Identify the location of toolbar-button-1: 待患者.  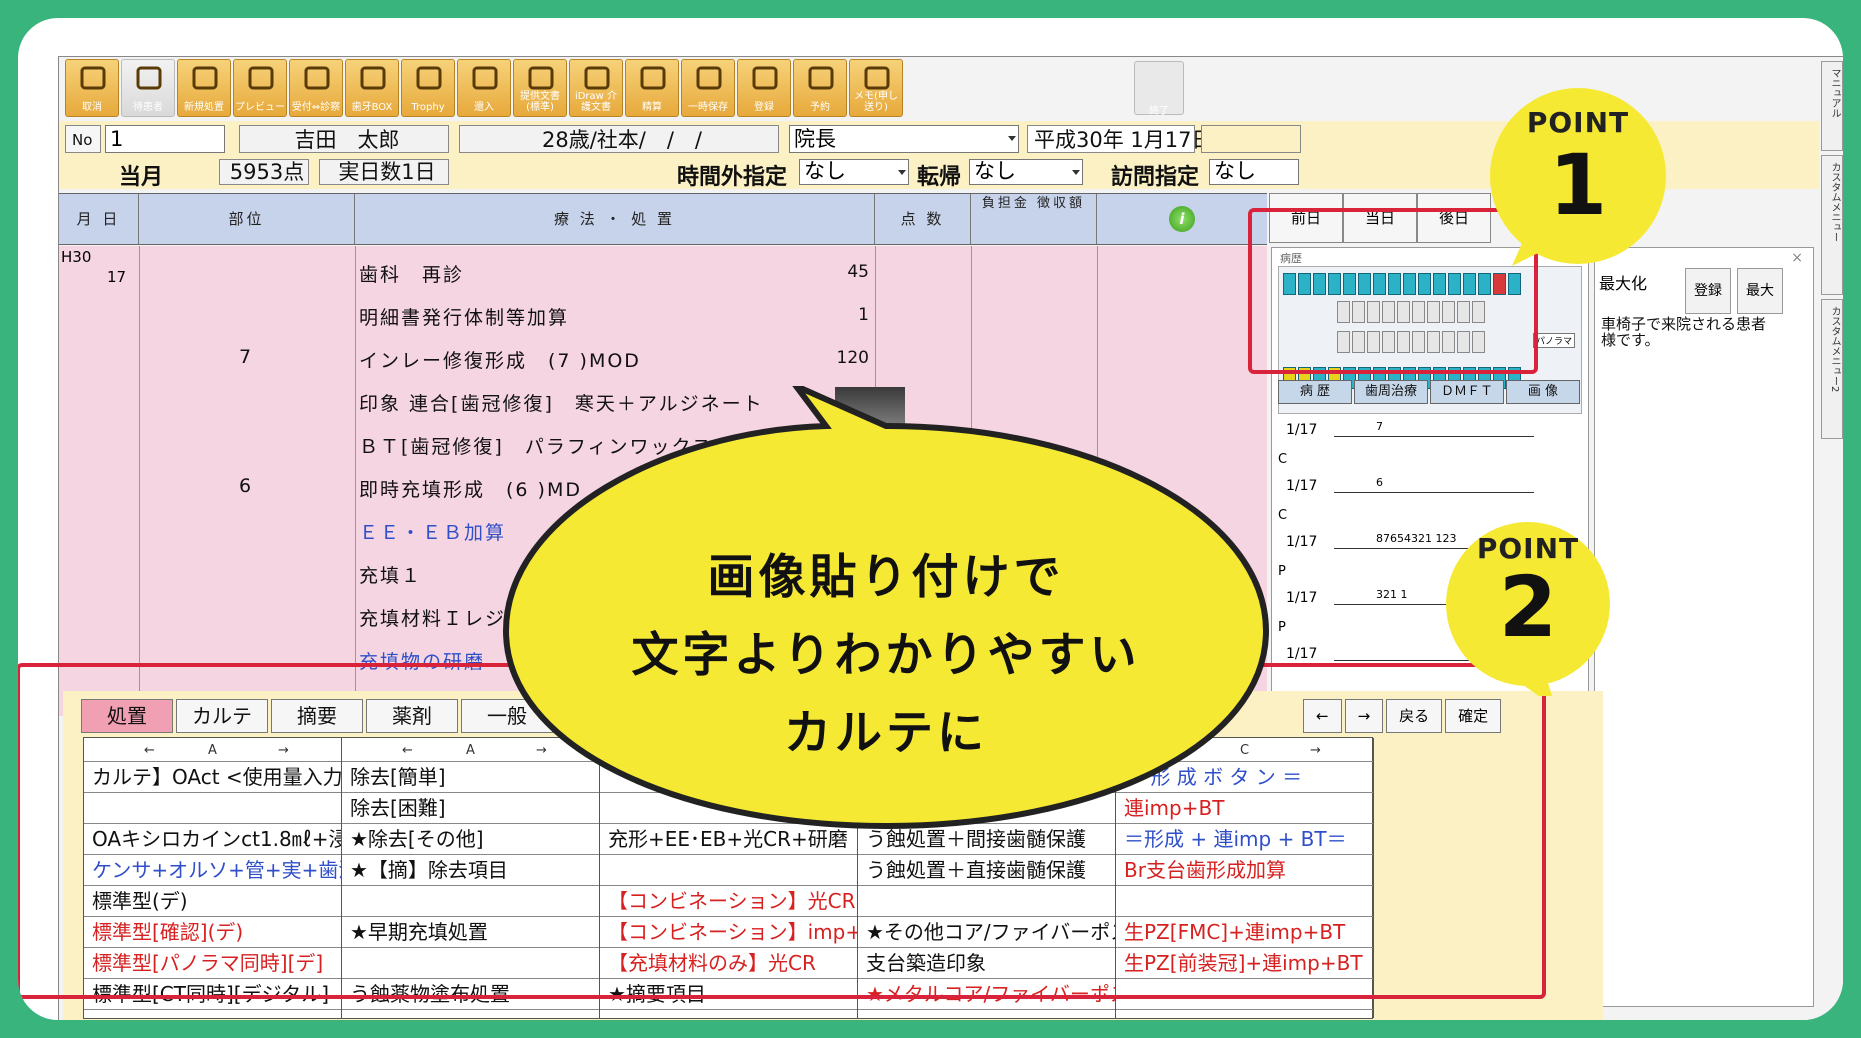
(148, 88).